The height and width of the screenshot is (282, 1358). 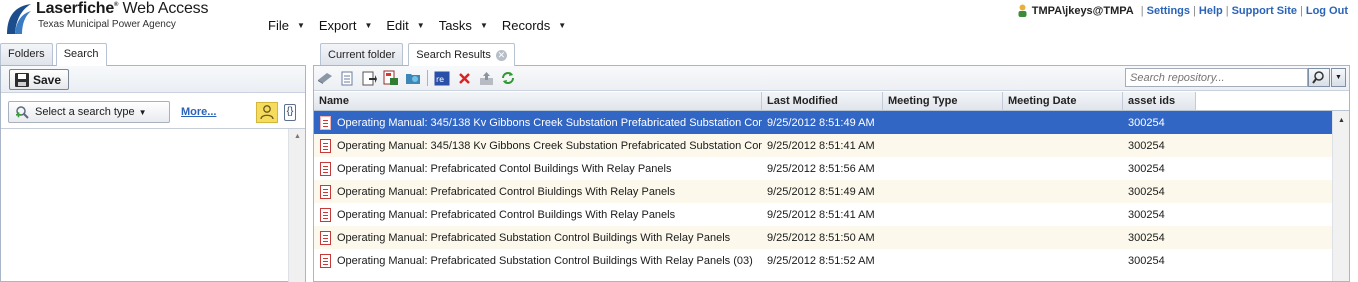 I want to click on menu-edit-label: Edit, so click(x=397, y=25).